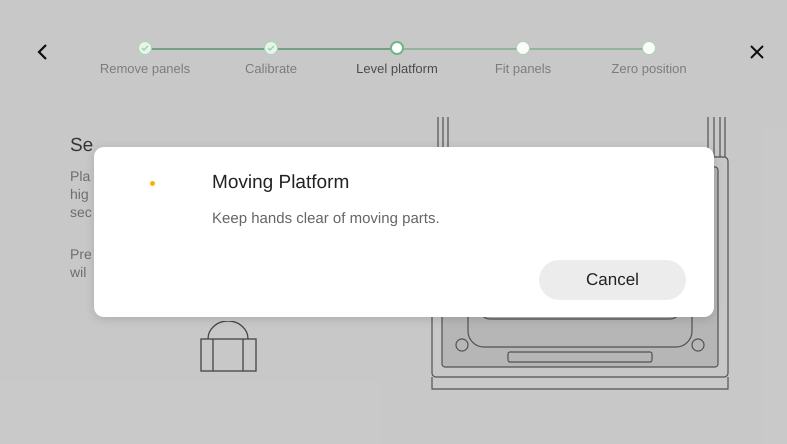 Image resolution: width=787 pixels, height=444 pixels. Describe the element at coordinates (649, 68) in the screenshot. I see `step-label: Zero position` at that location.